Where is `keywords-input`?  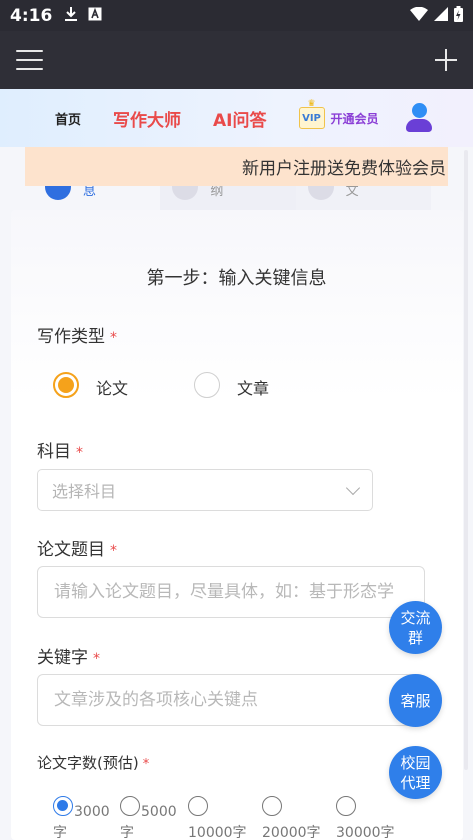 keywords-input is located at coordinates (231, 700).